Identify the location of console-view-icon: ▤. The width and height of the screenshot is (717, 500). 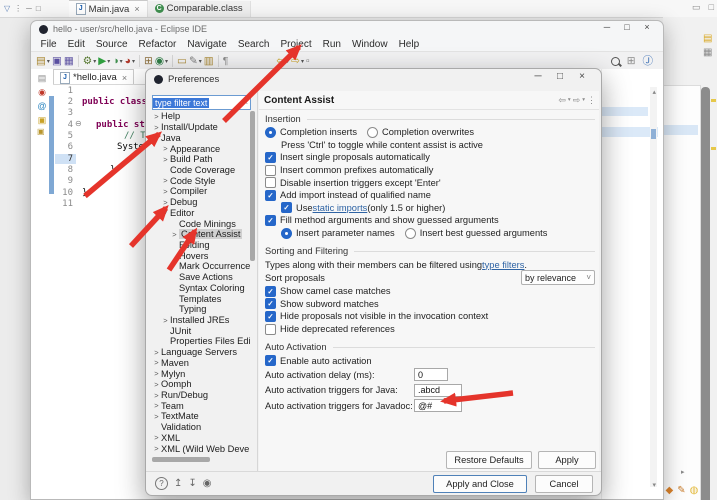
(42, 78).